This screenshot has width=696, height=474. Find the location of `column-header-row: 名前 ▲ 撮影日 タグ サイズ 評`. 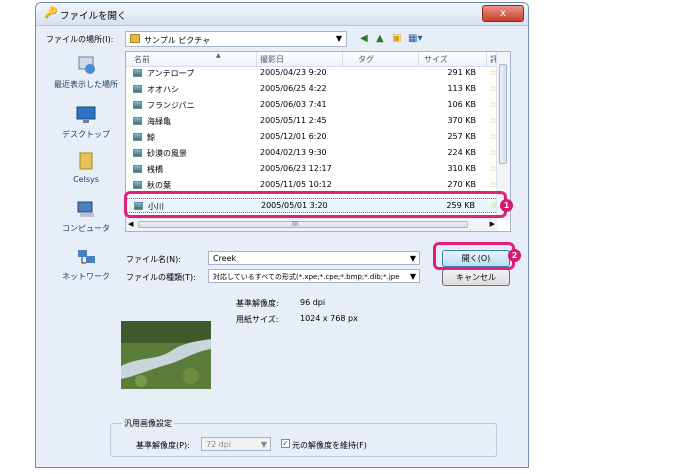

column-header-row: 名前 ▲ 撮影日 タグ サイズ 評 is located at coordinates (312, 59).